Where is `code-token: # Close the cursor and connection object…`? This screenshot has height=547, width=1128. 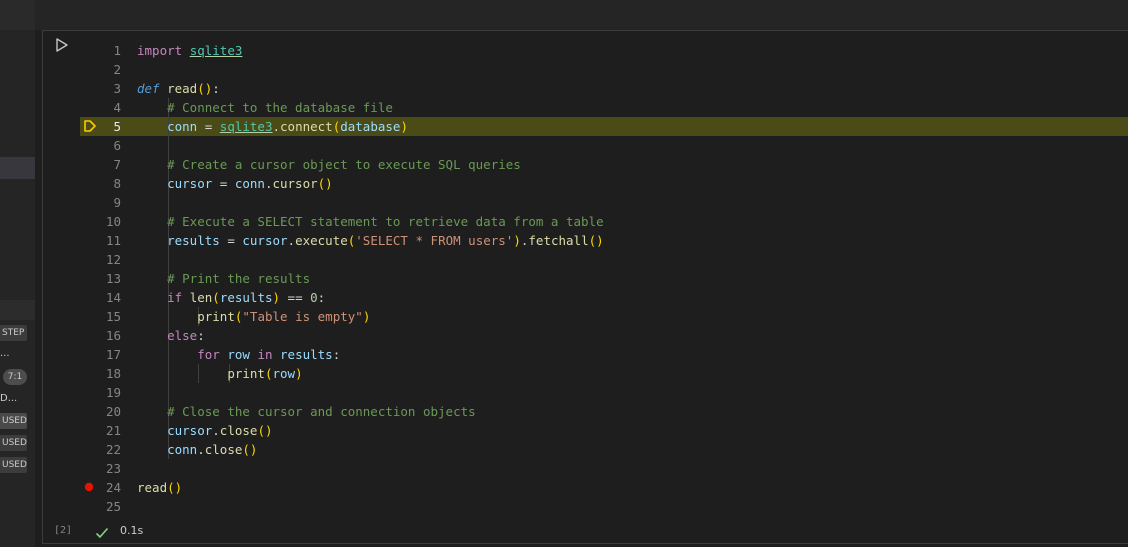
code-token: # Close the cursor and connection object… is located at coordinates (321, 411).